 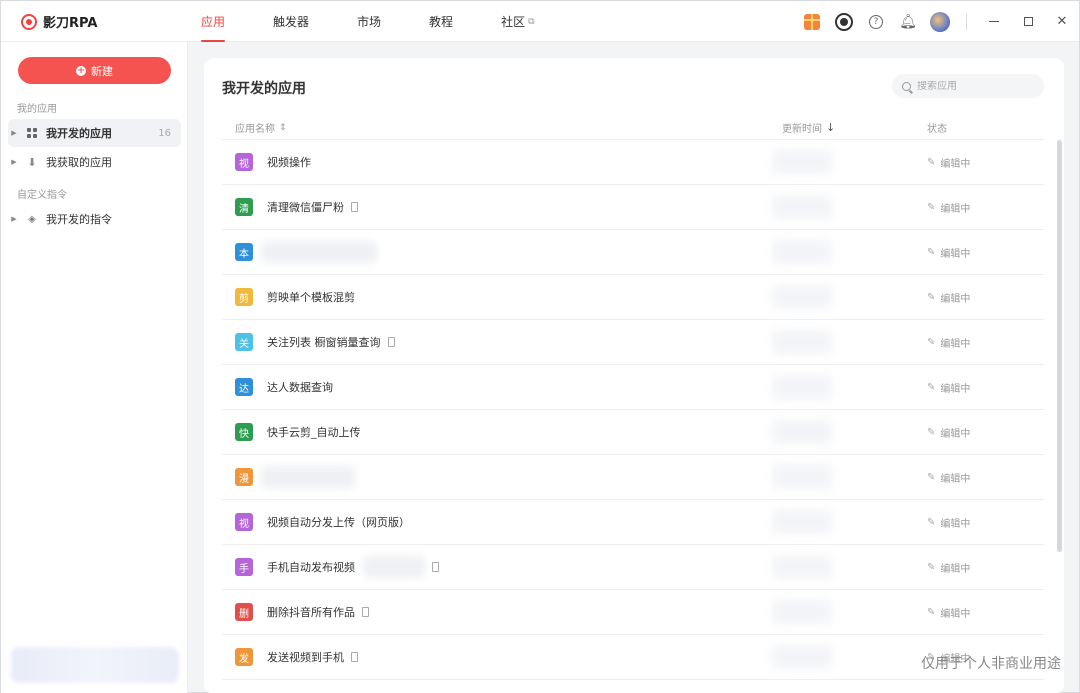 I want to click on app-badge: 达, so click(x=244, y=387).